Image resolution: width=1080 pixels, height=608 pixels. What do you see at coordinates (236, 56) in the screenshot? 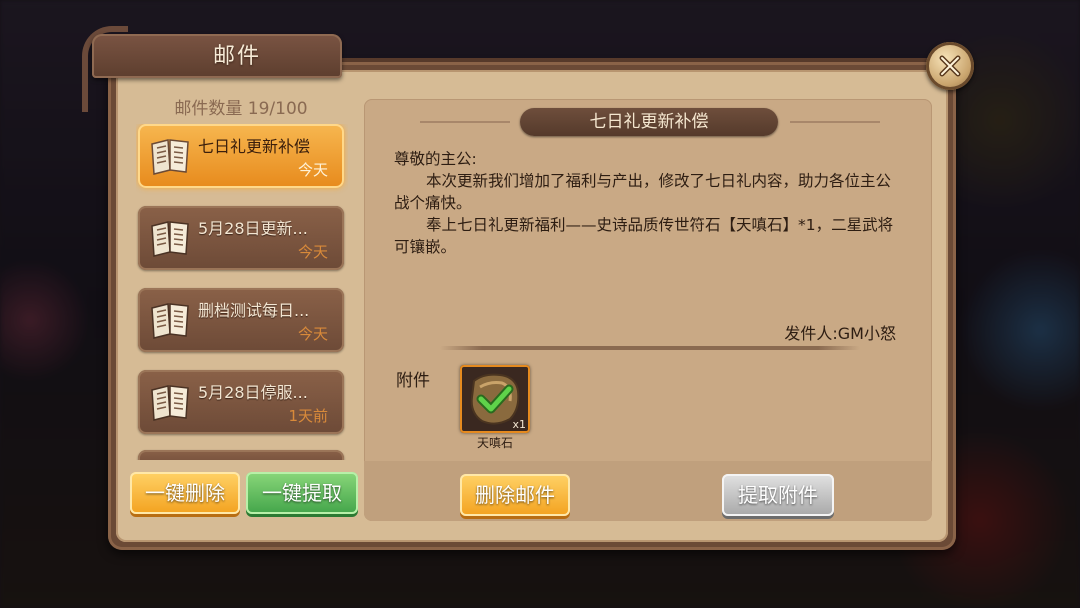
I see `window-title: 邮件` at bounding box center [236, 56].